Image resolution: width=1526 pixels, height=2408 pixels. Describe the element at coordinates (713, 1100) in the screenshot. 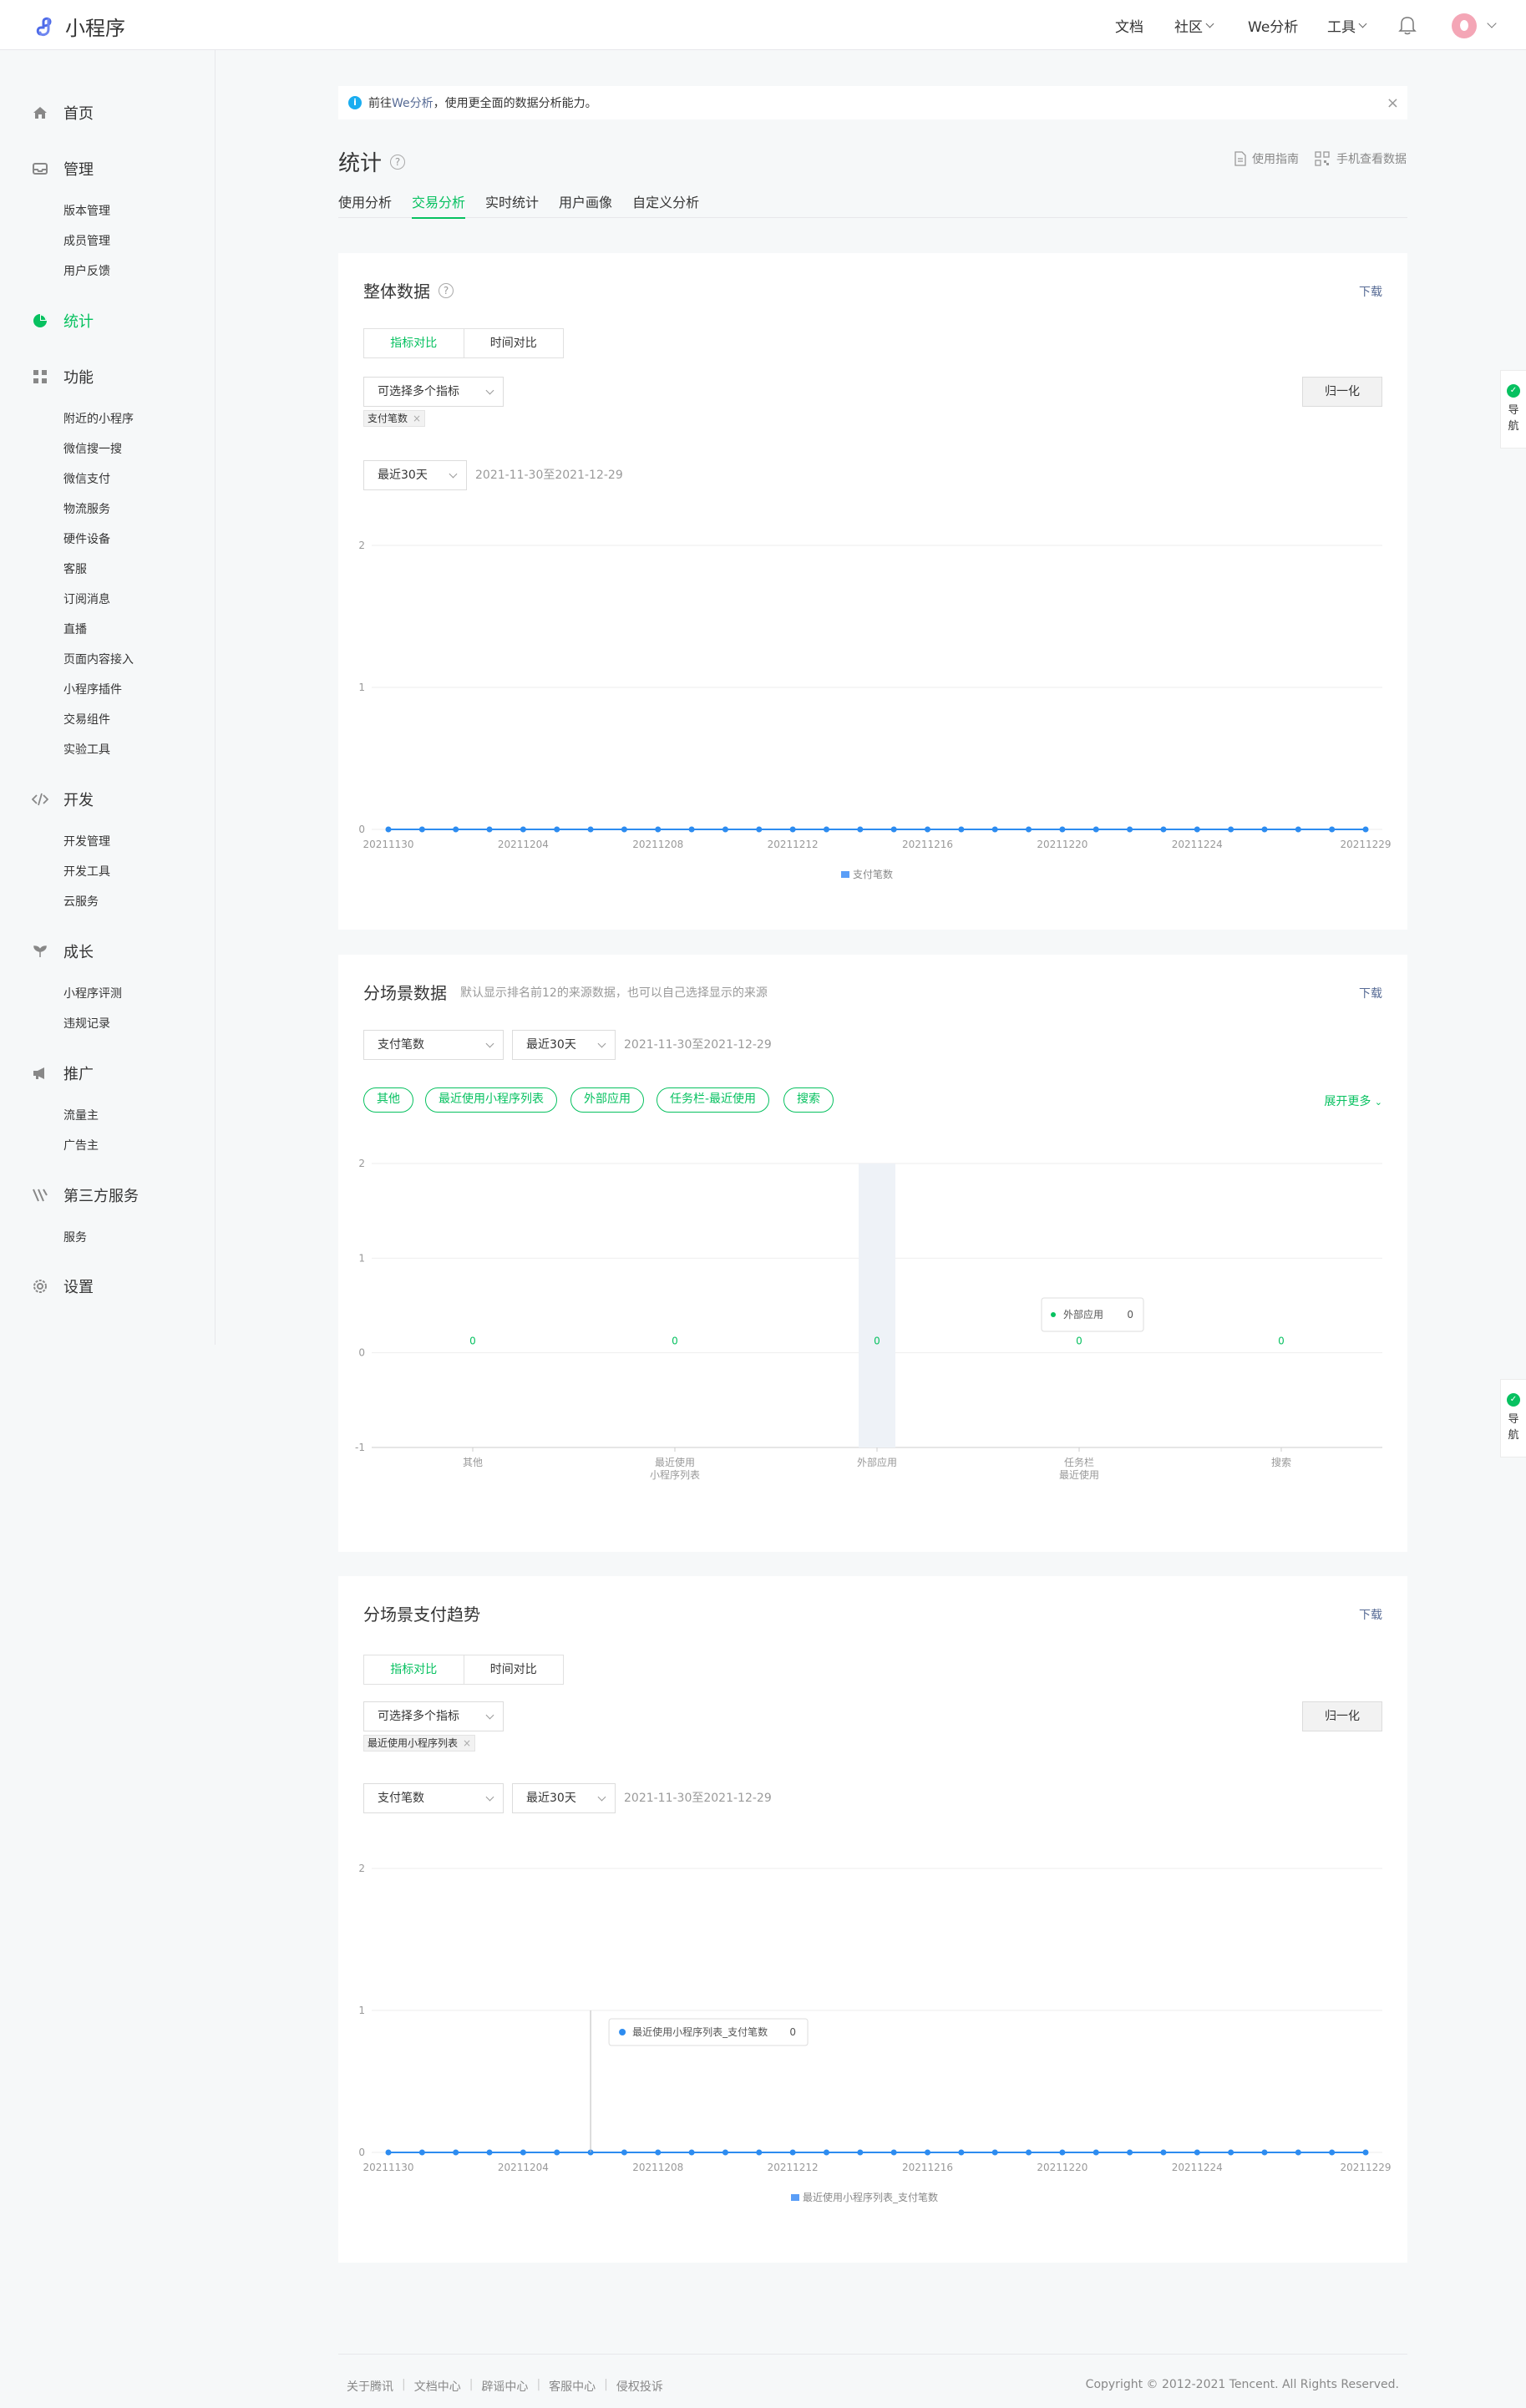

I see `scene-pill-taskbar-recent: 任务栏-最近使用` at that location.